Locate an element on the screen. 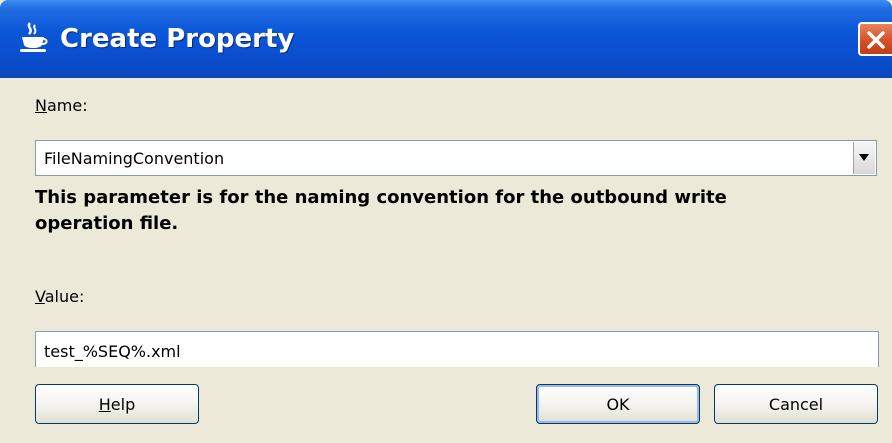  name-combobox: FileNamingConvention is located at coordinates (456, 158).